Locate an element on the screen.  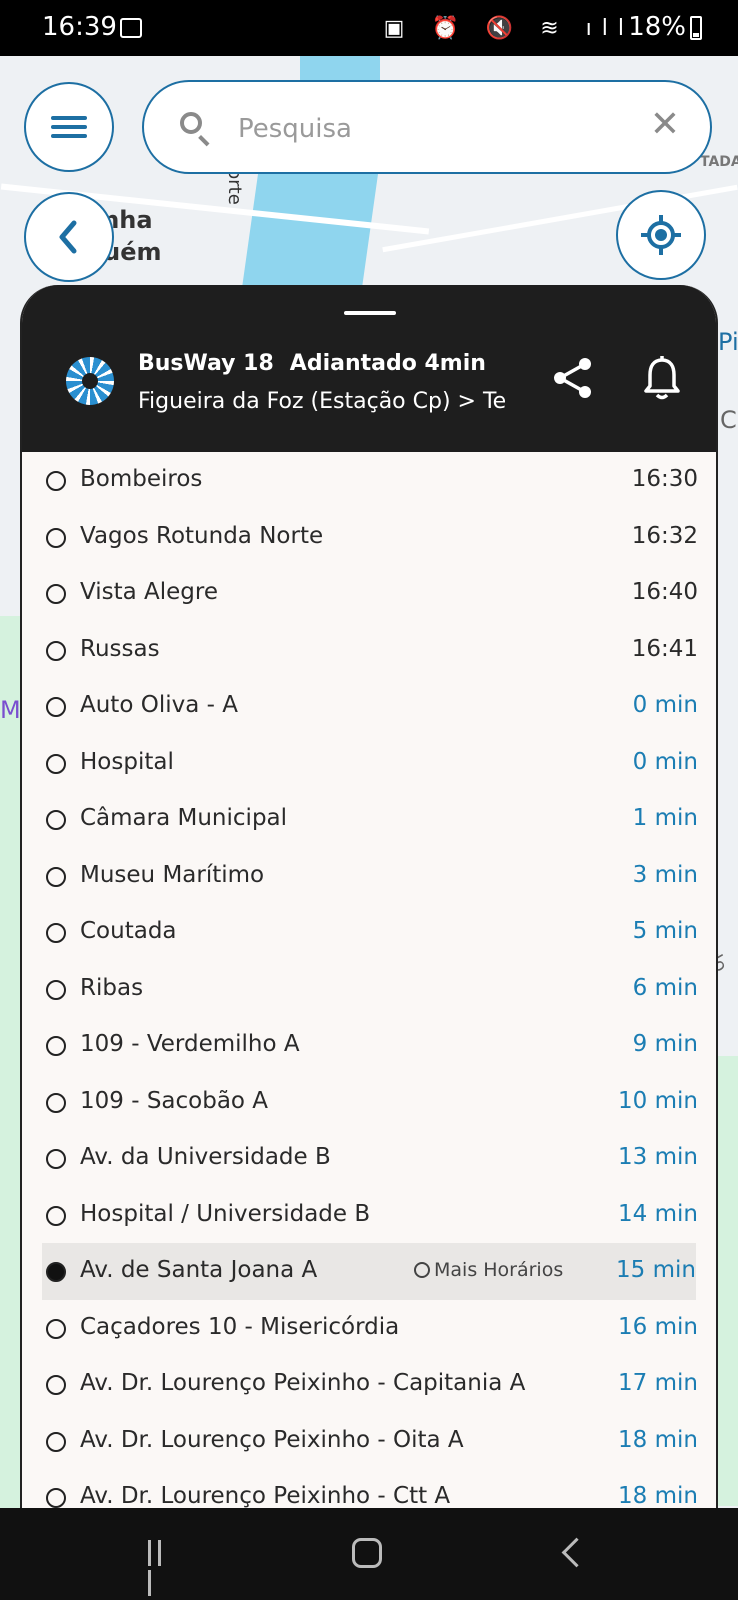
battery-icon is located at coordinates (696, 28).